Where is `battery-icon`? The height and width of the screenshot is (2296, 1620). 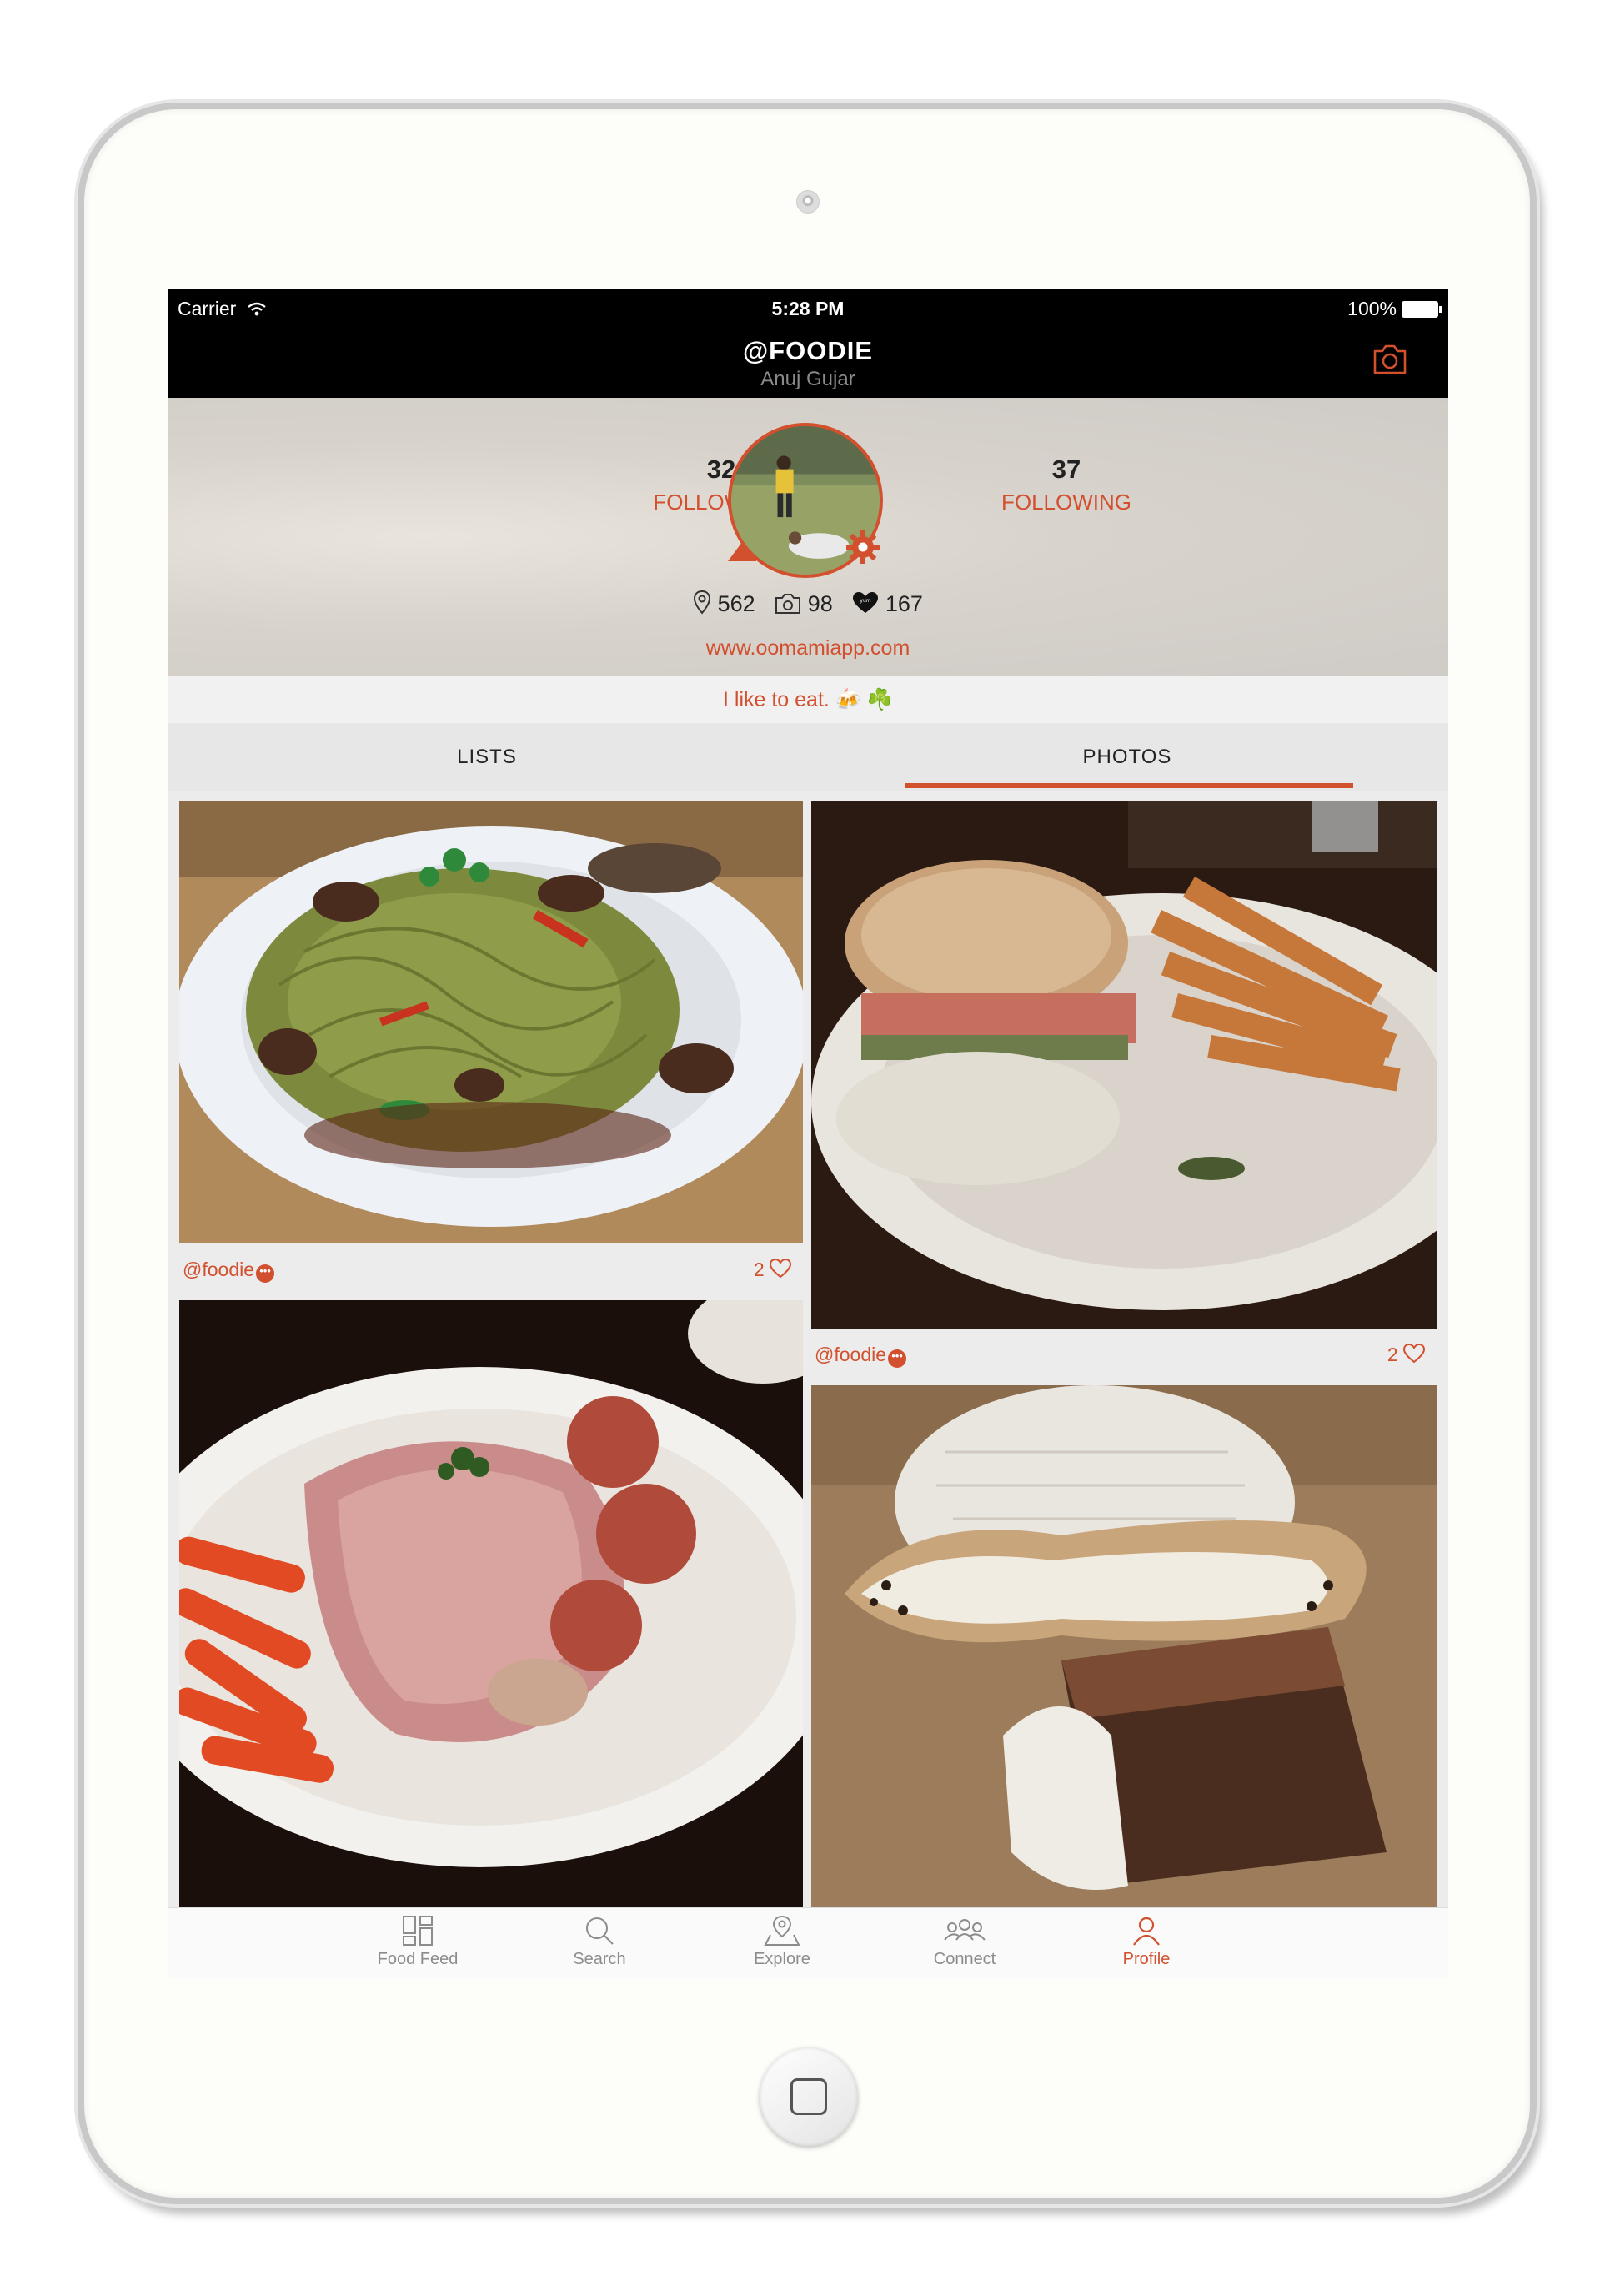 battery-icon is located at coordinates (1422, 310).